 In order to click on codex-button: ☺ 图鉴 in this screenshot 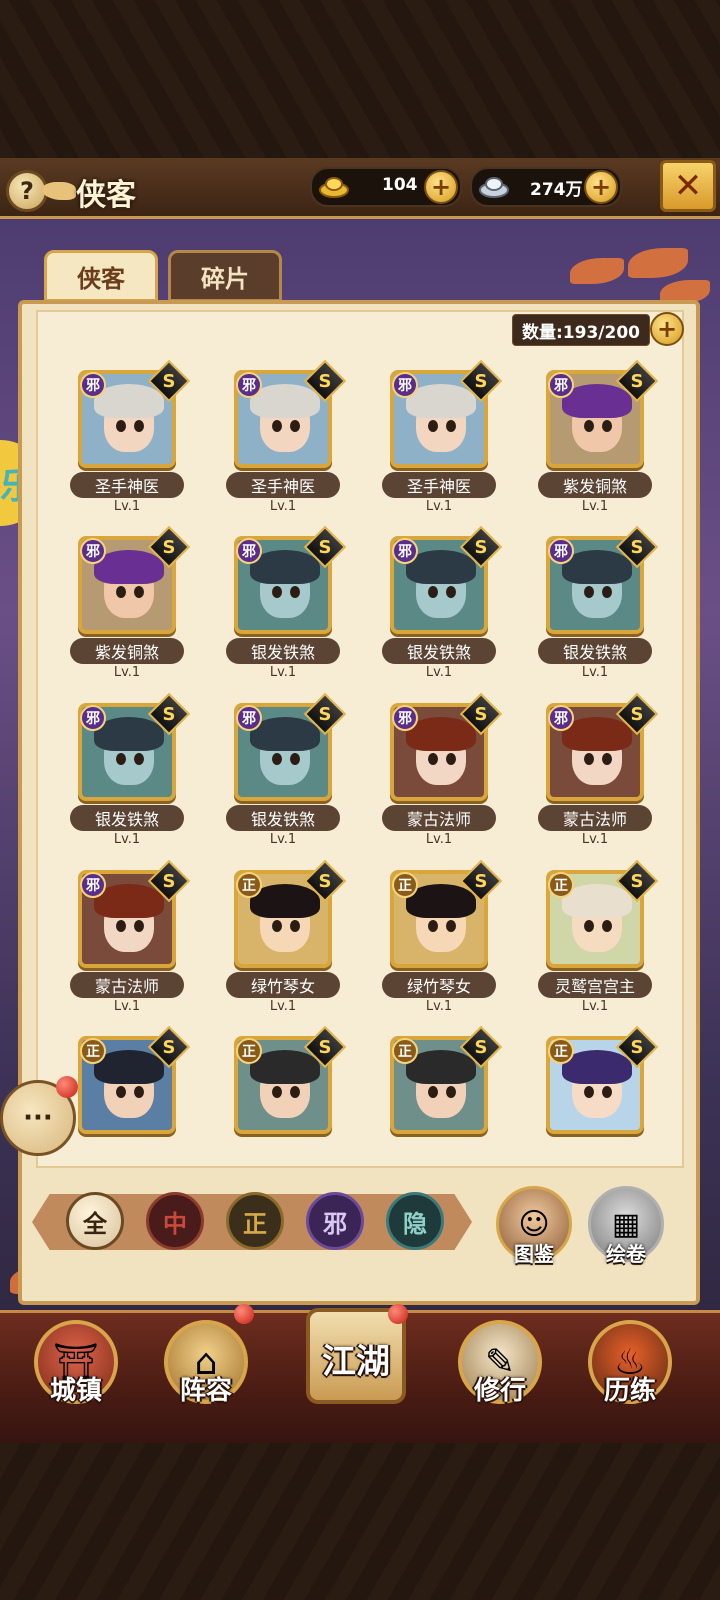, I will do `click(534, 1227)`.